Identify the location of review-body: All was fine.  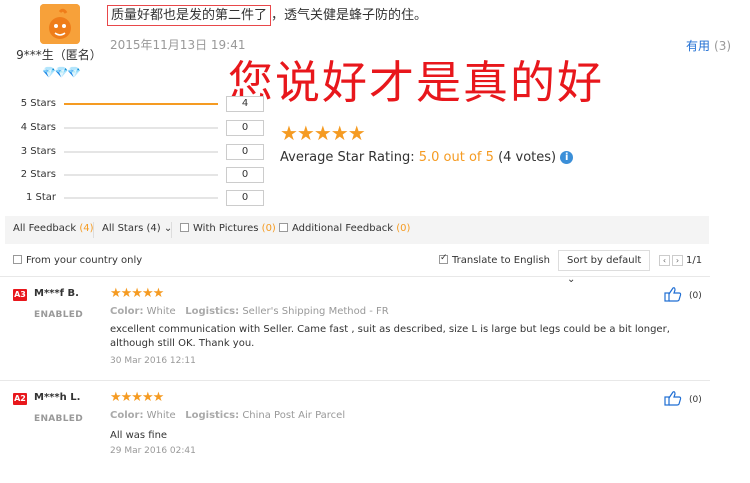
(139, 435).